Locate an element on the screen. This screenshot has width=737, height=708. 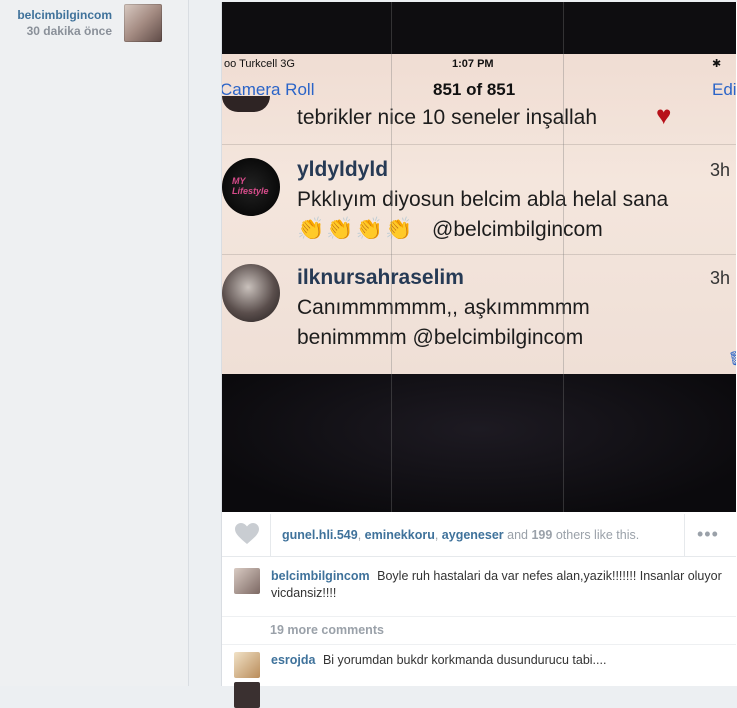
avatar-logo-text: MY Lifestyle is located at coordinates (250, 186).